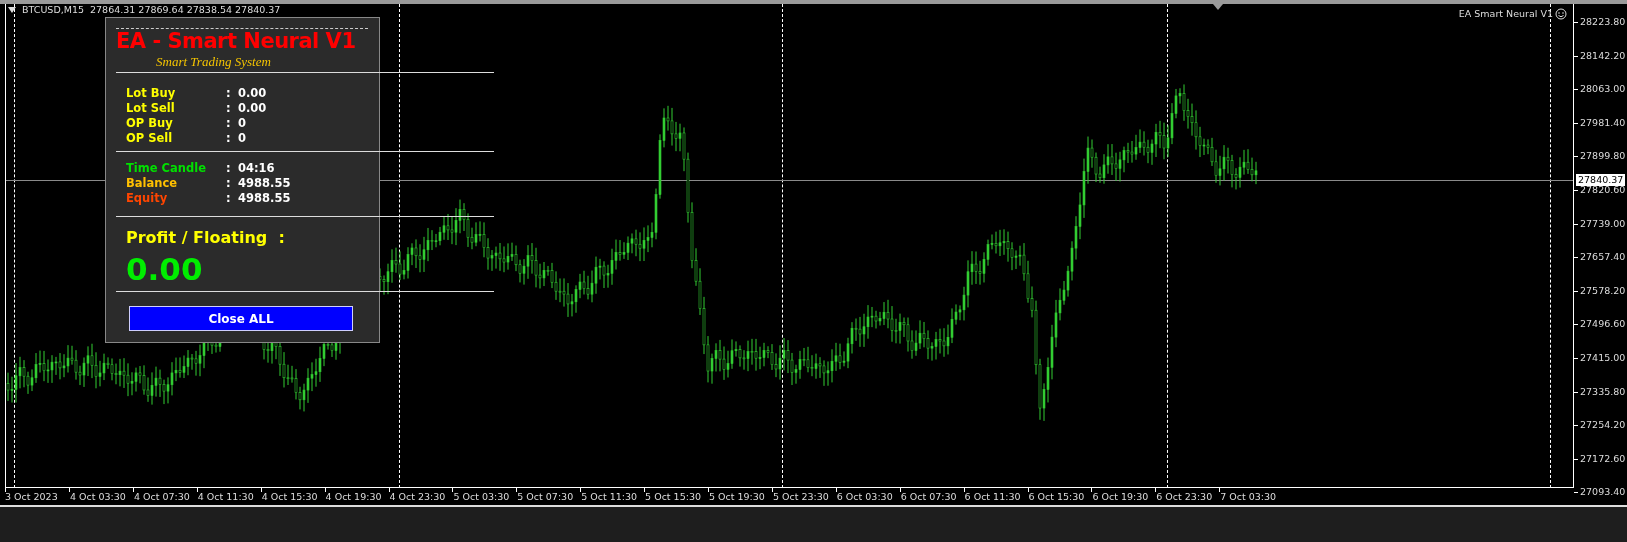  What do you see at coordinates (737, 497) in the screenshot?
I see `time-label: 5 Oct 19:30` at bounding box center [737, 497].